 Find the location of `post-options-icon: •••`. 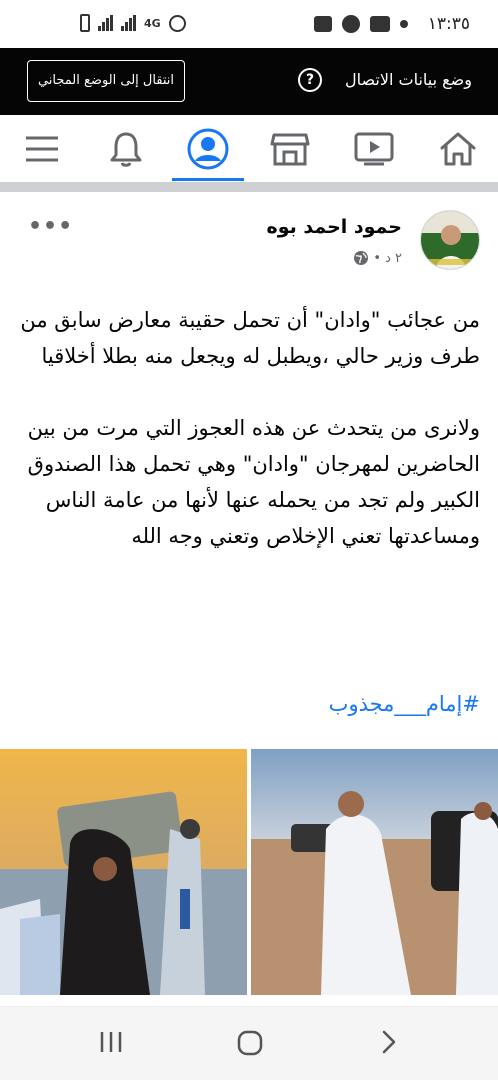

post-options-icon: ••• is located at coordinates (50, 226).